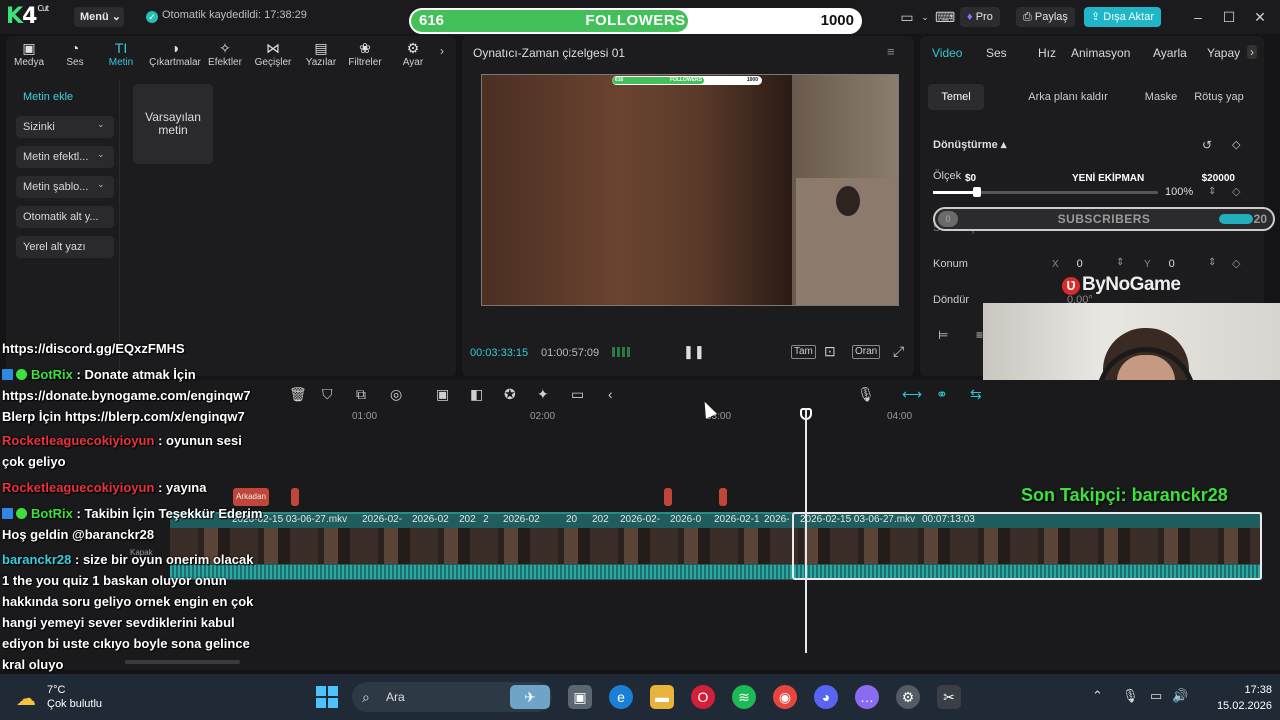 This screenshot has width=1280, height=720. What do you see at coordinates (543, 416) in the screenshot?
I see `ruler-tick: 02:00` at bounding box center [543, 416].